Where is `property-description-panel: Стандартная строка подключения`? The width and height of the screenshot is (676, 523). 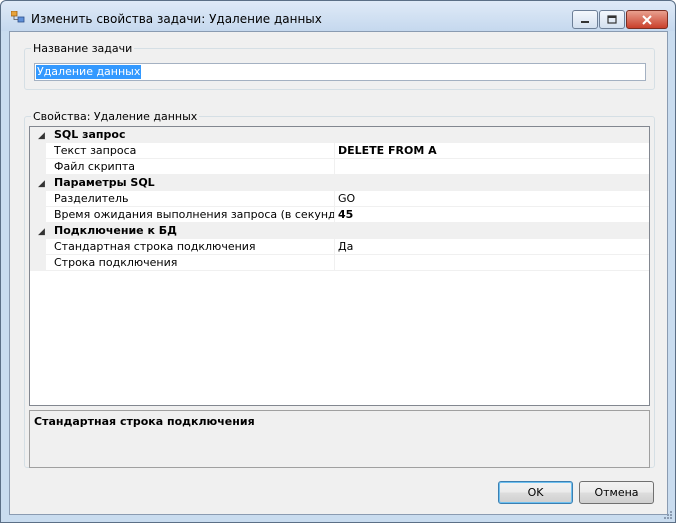
property-description-panel: Стандартная строка подключения is located at coordinates (339, 439).